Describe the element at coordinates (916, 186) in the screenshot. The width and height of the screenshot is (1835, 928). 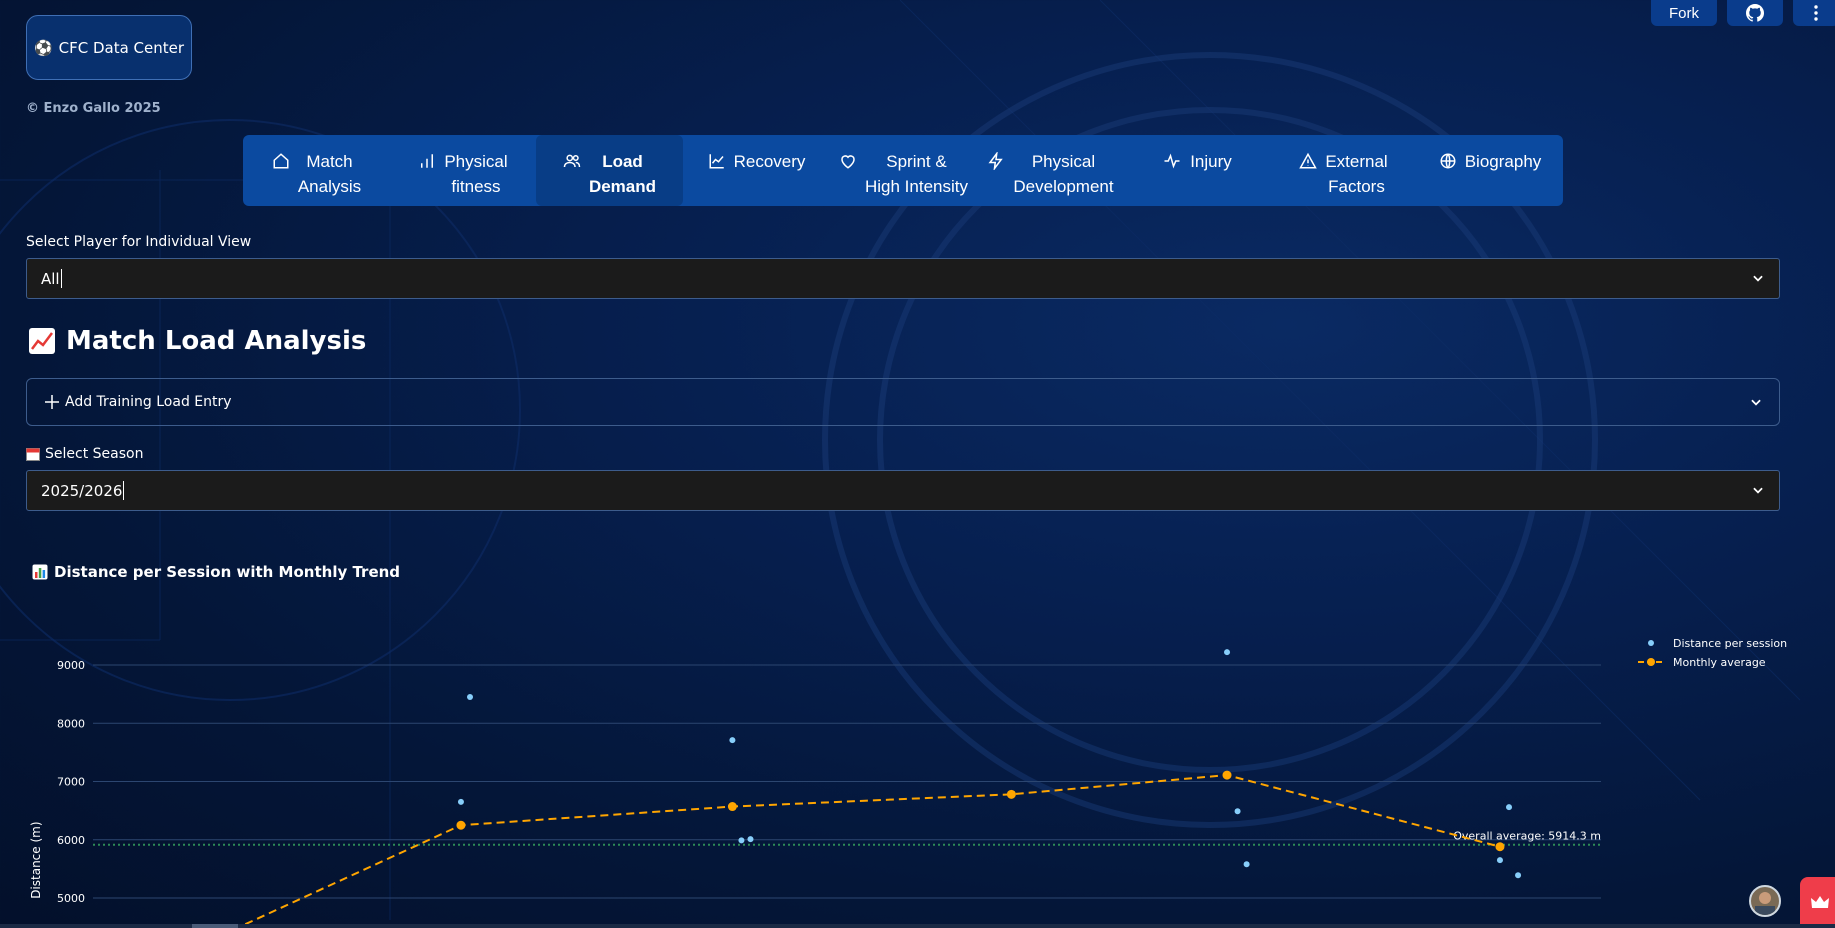
I see `tab-label-line2: High Intensity` at that location.